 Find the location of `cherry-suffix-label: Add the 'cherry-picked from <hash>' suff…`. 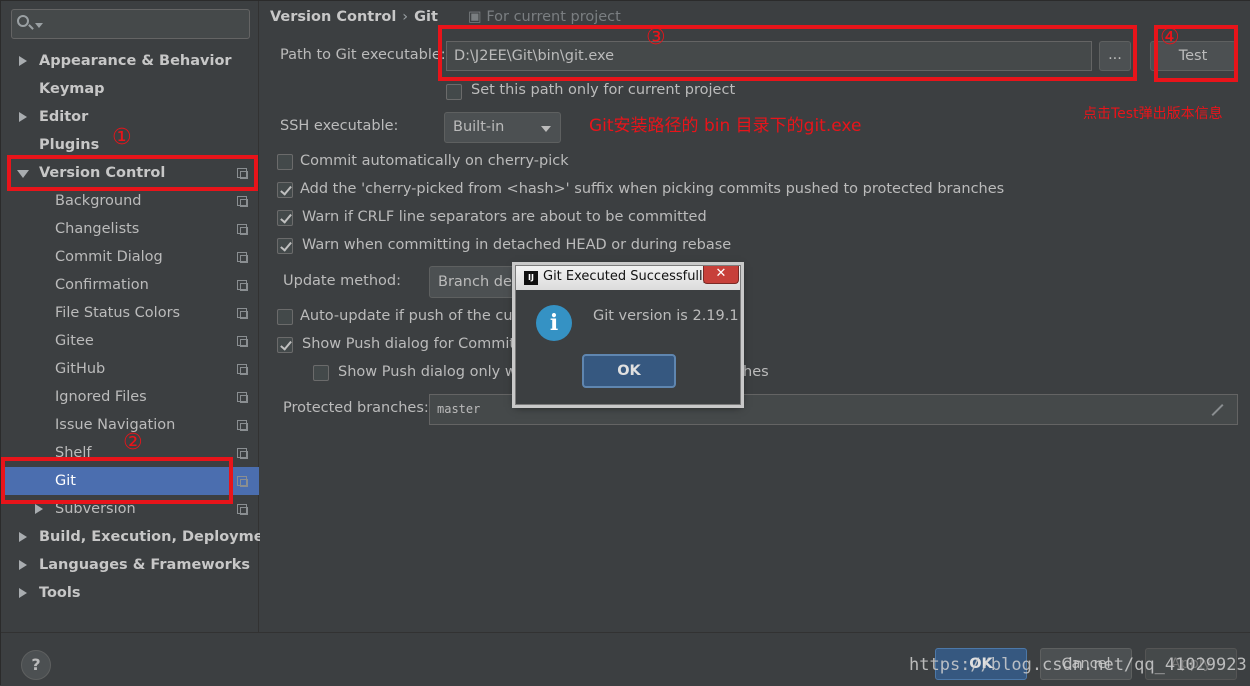

cherry-suffix-label: Add the 'cherry-picked from <hash>' suff… is located at coordinates (652, 189).